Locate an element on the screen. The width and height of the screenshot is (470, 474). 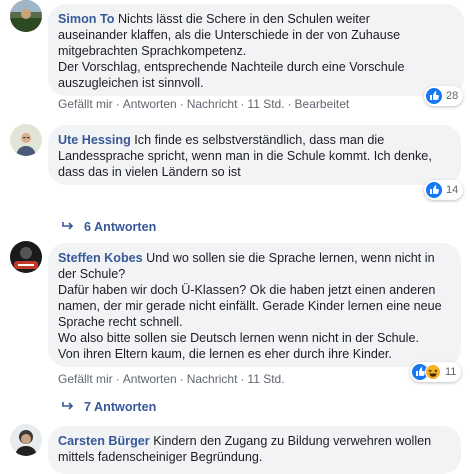
comment-text: auszugleichen ist sinnvoll. is located at coordinates (131, 83).